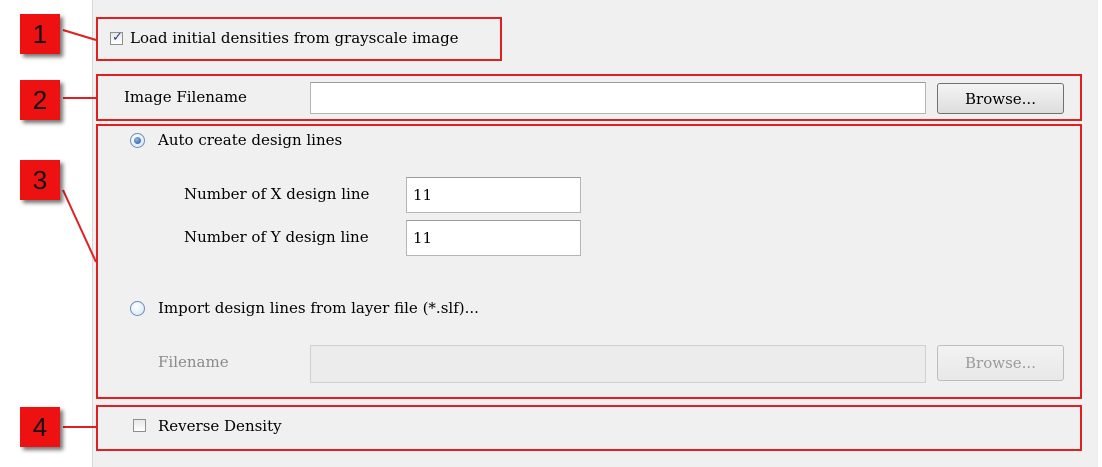  Describe the element at coordinates (250, 140) in the screenshot. I see `auto-create-label: Auto create design lines` at that location.